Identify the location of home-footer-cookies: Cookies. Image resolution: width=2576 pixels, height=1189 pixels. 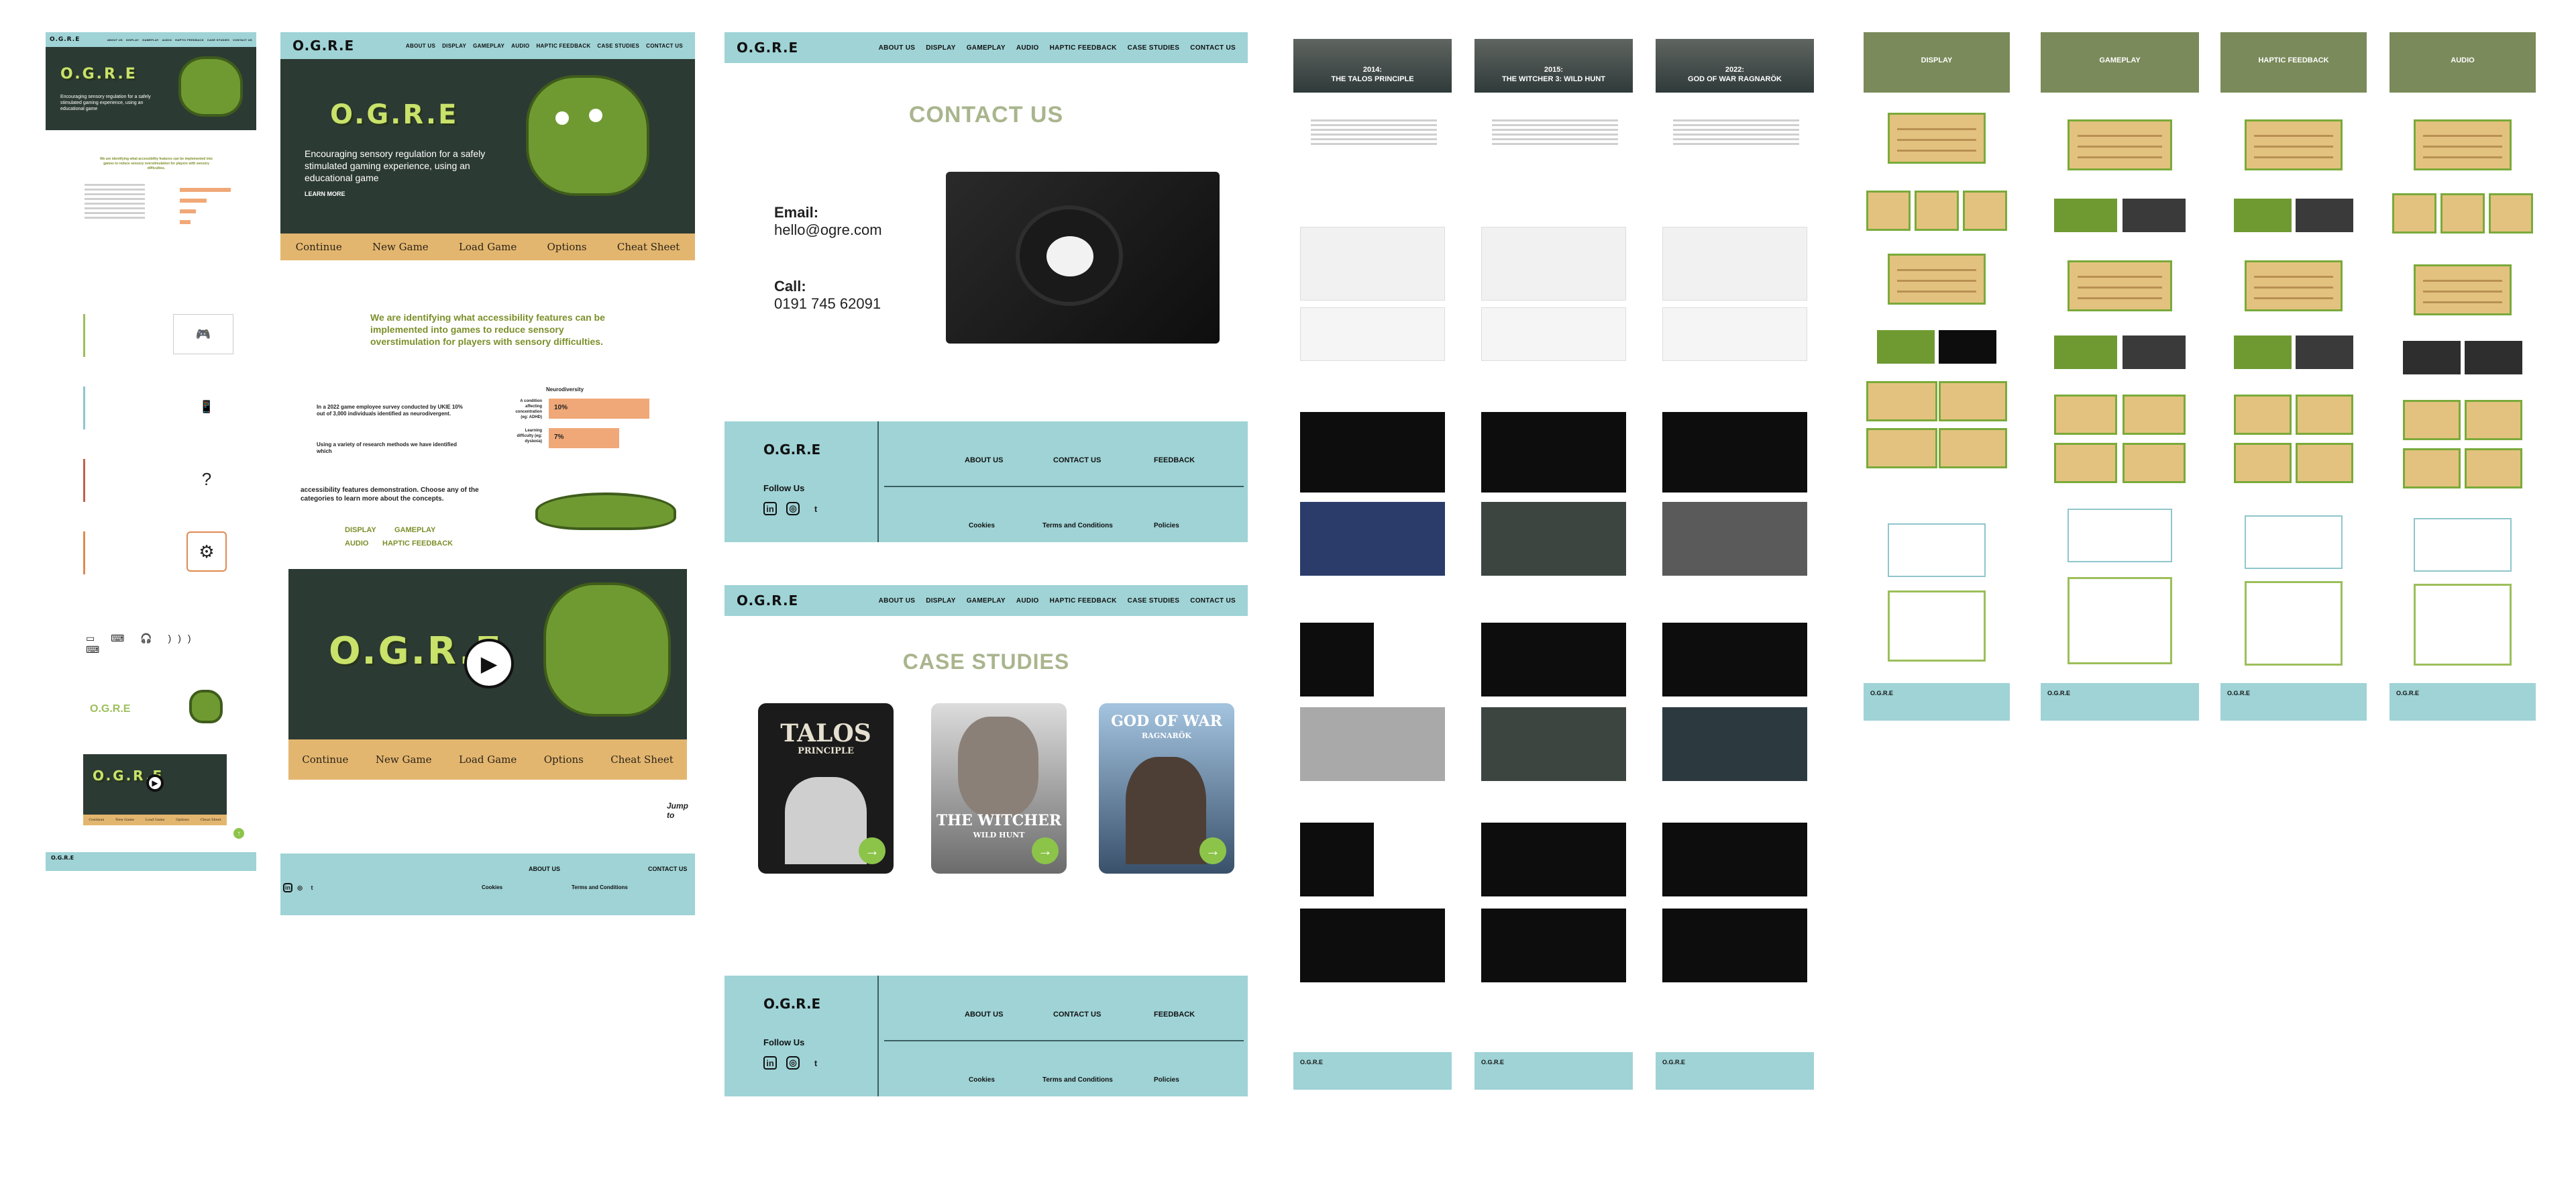
(492, 887).